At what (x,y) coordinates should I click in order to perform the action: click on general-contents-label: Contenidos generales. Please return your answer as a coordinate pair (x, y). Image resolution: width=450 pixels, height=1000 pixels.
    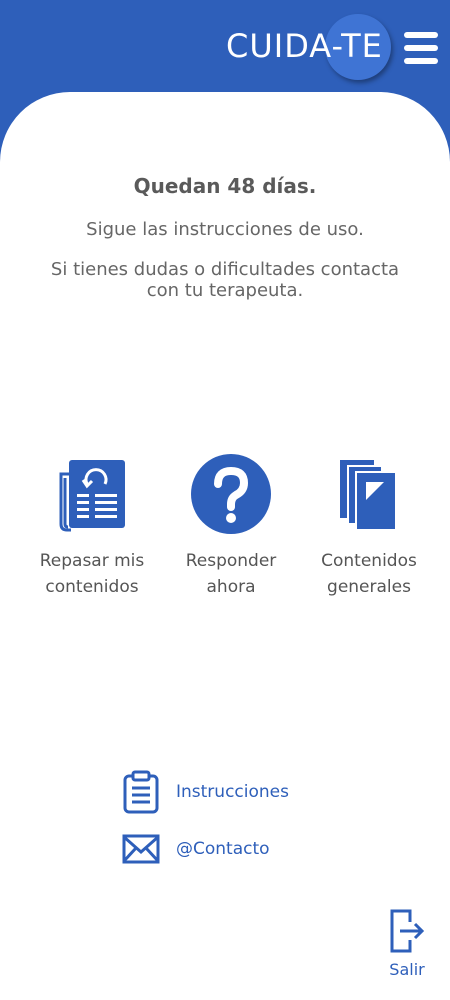
    Looking at the image, I should click on (369, 574).